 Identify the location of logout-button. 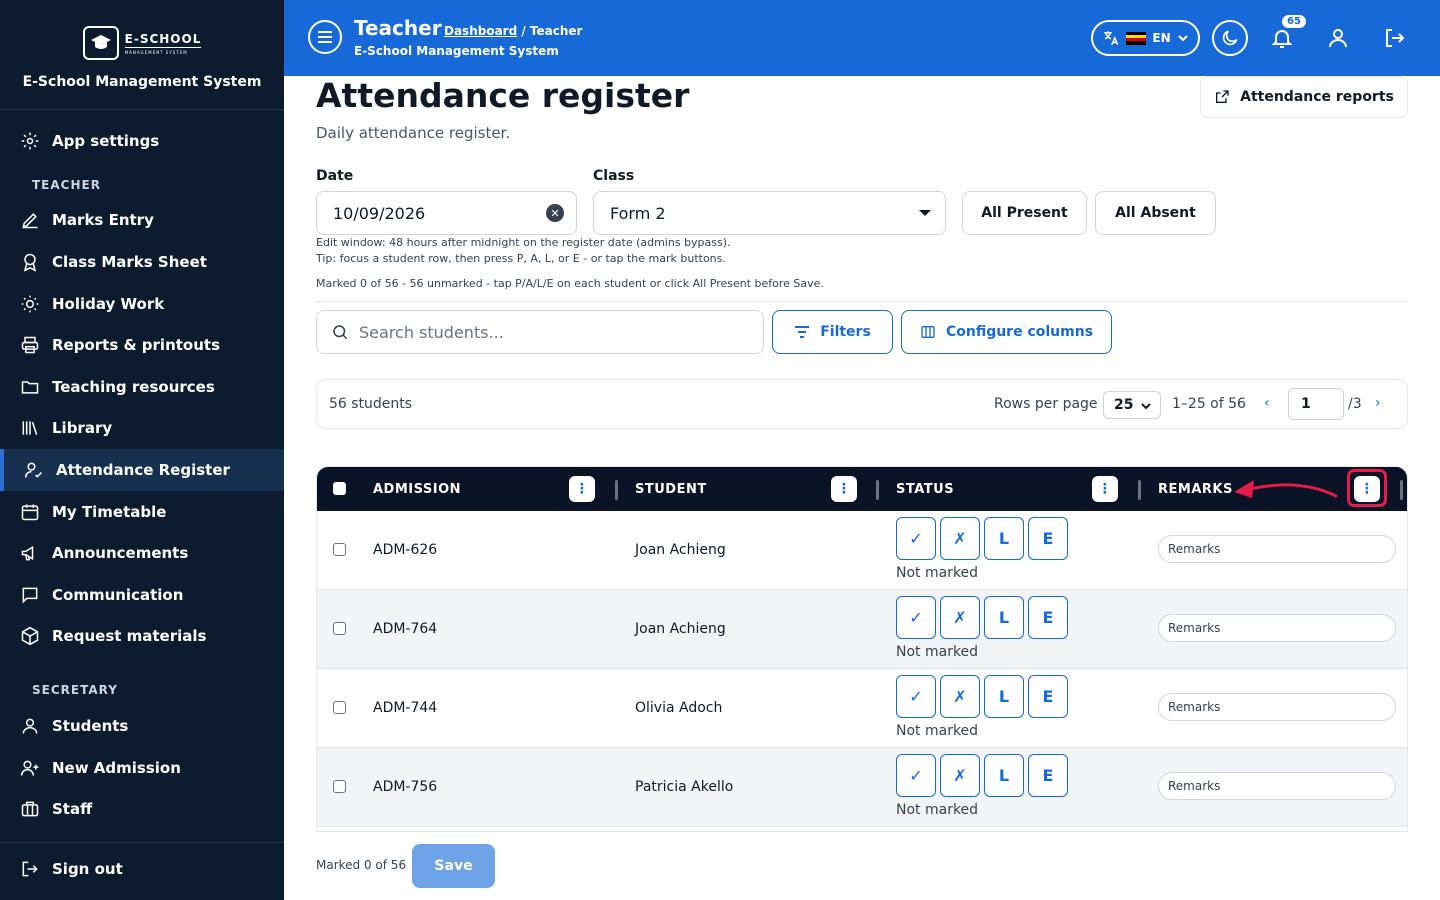
(1394, 38).